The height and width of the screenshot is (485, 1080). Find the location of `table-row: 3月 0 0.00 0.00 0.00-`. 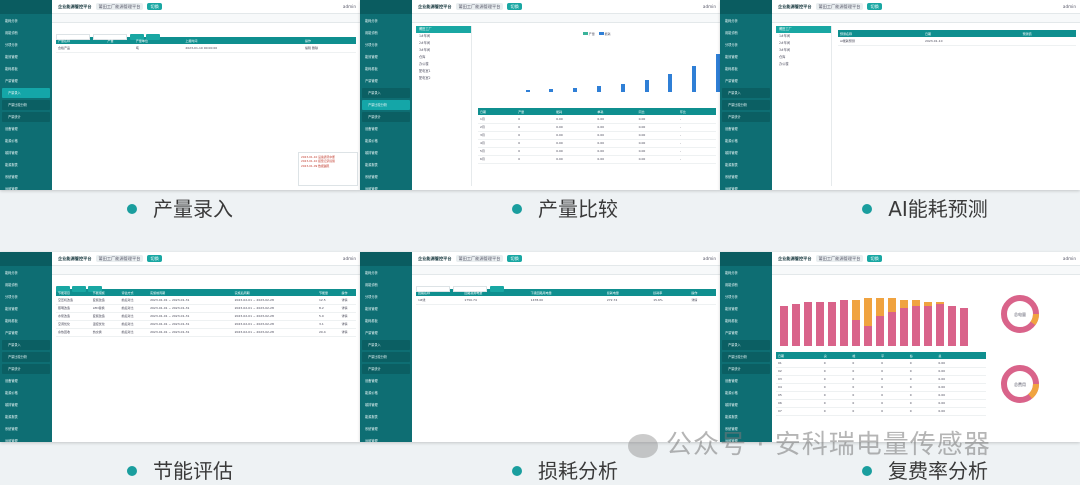

table-row: 3月 0 0.00 0.00 0.00- is located at coordinates (597, 135).